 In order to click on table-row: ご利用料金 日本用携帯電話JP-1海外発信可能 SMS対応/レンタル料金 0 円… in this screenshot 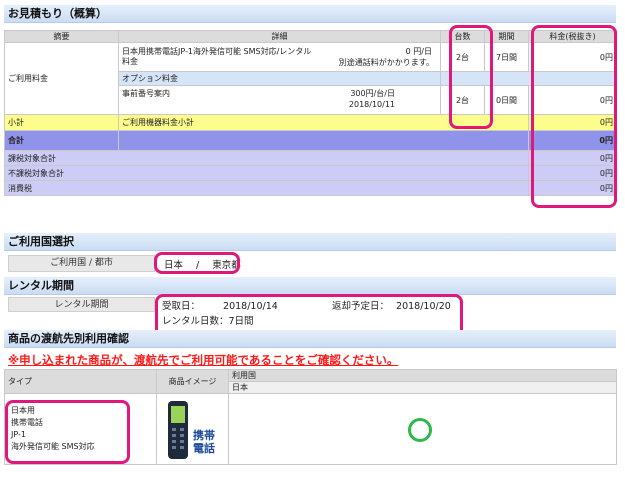, I will do `click(310, 78)`.